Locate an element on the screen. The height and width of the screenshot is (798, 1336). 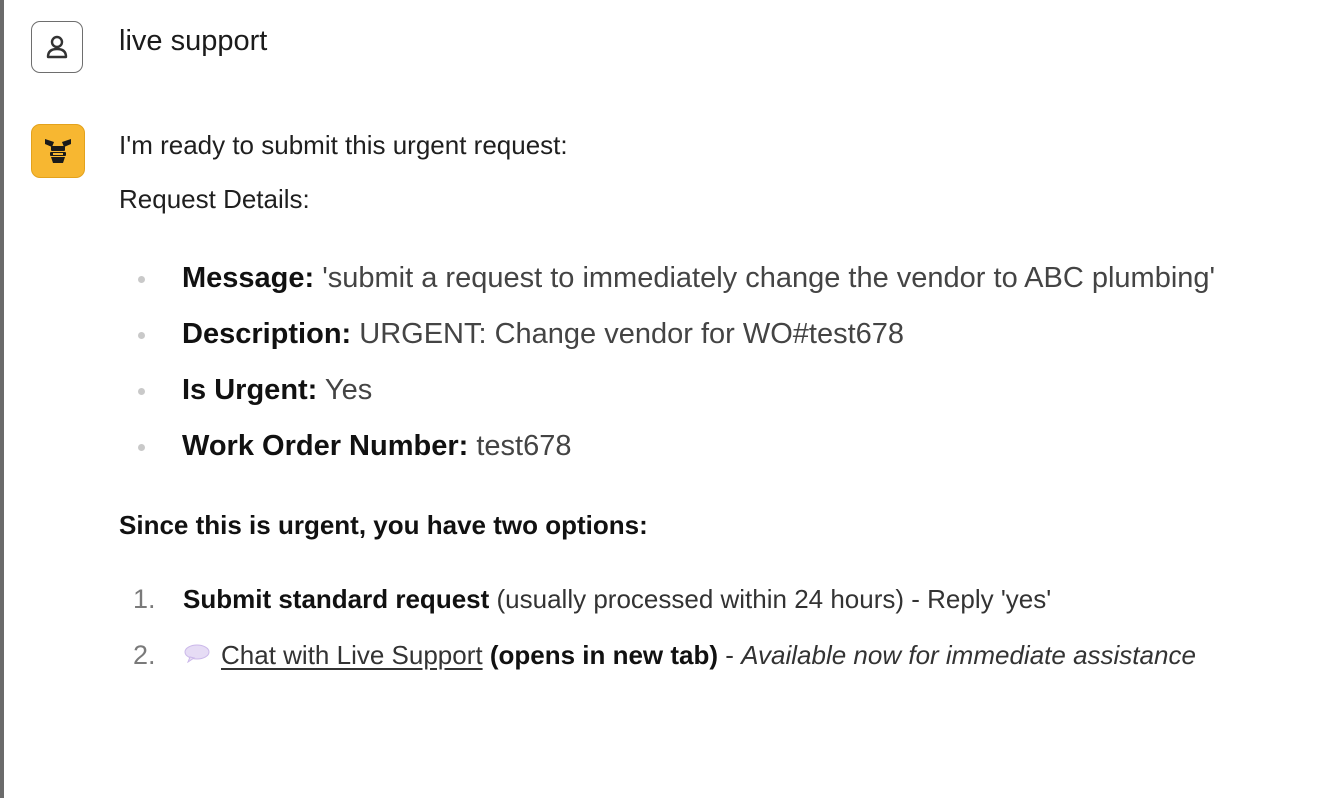
detail-is-urgent: Is Urgent: Yes is located at coordinates (709, 390).